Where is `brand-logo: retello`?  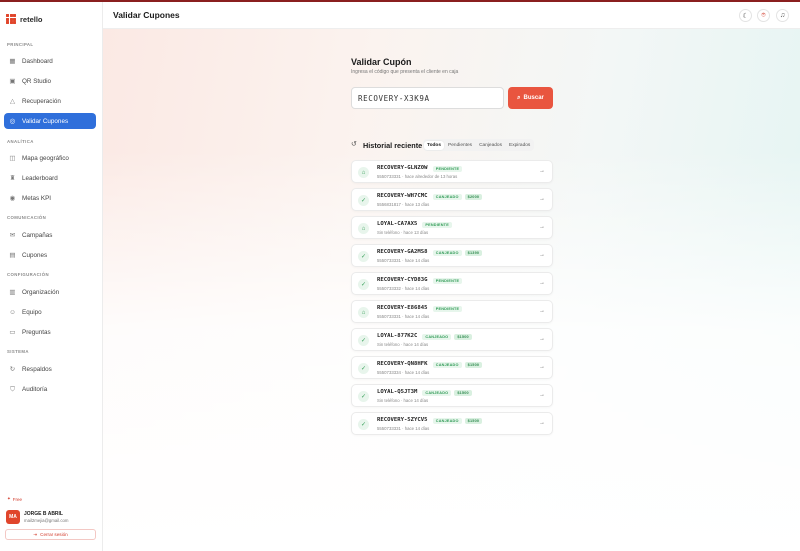
brand-logo: retello is located at coordinates (24, 19).